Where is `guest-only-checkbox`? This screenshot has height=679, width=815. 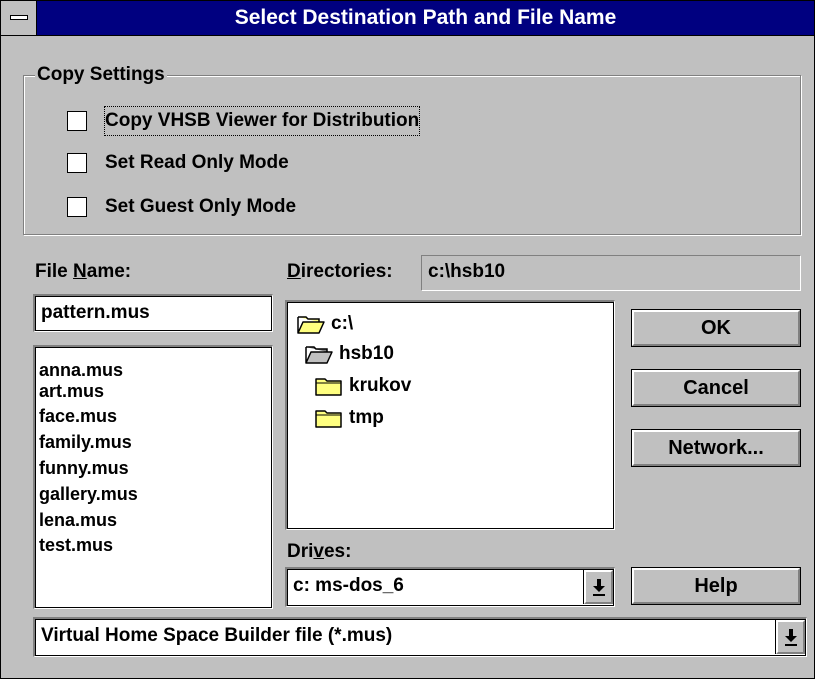
guest-only-checkbox is located at coordinates (77, 207).